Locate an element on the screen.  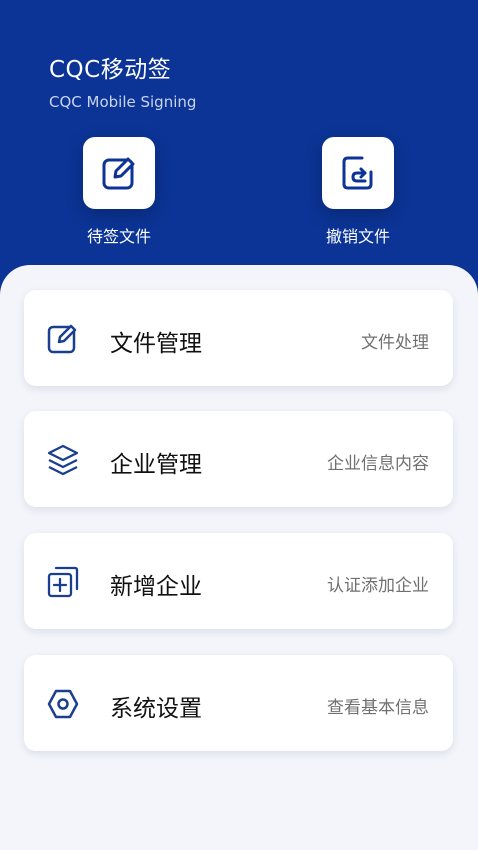
menu-item-enterprise-management: 企业管理 企业信息内容 is located at coordinates (238, 459).